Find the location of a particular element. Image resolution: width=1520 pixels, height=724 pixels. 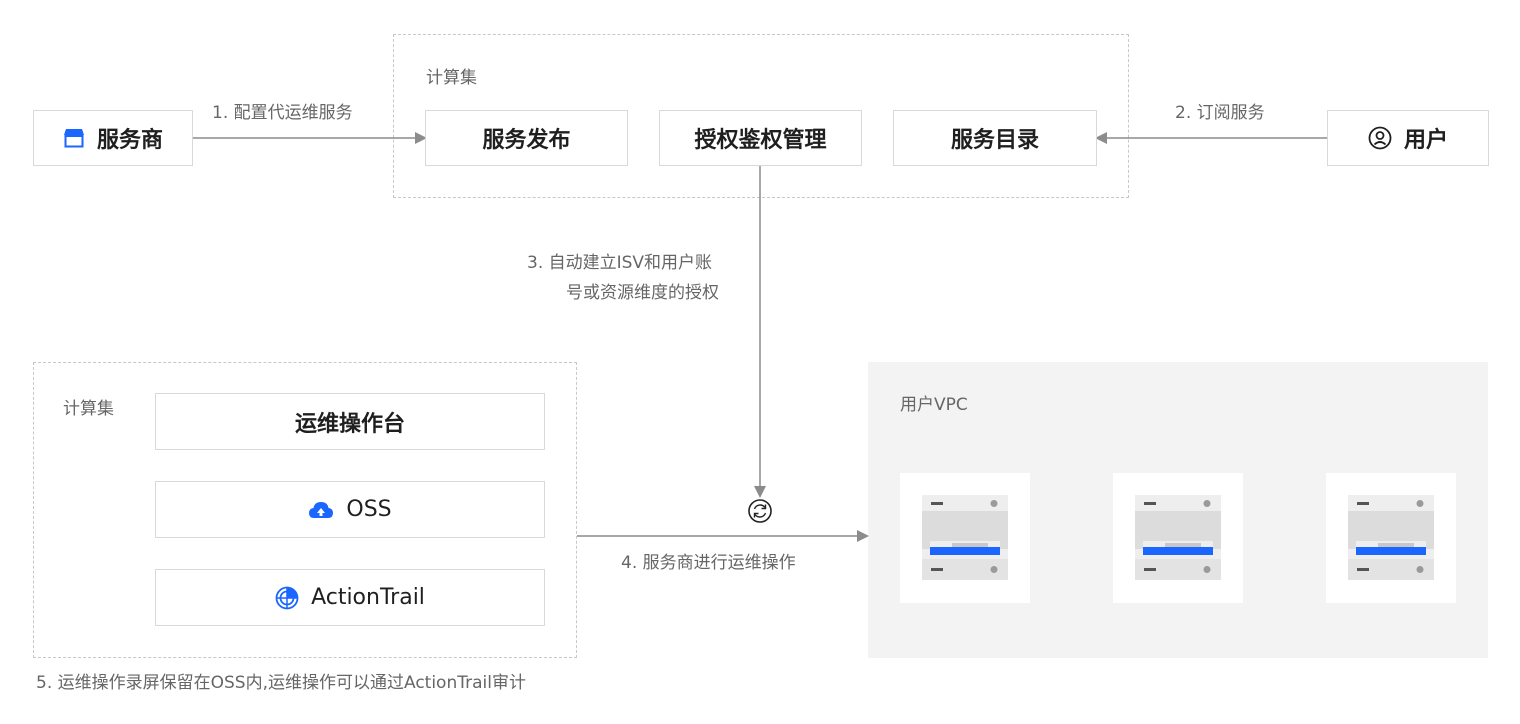

service-publish-label: 服务发布 is located at coordinates (526, 140).